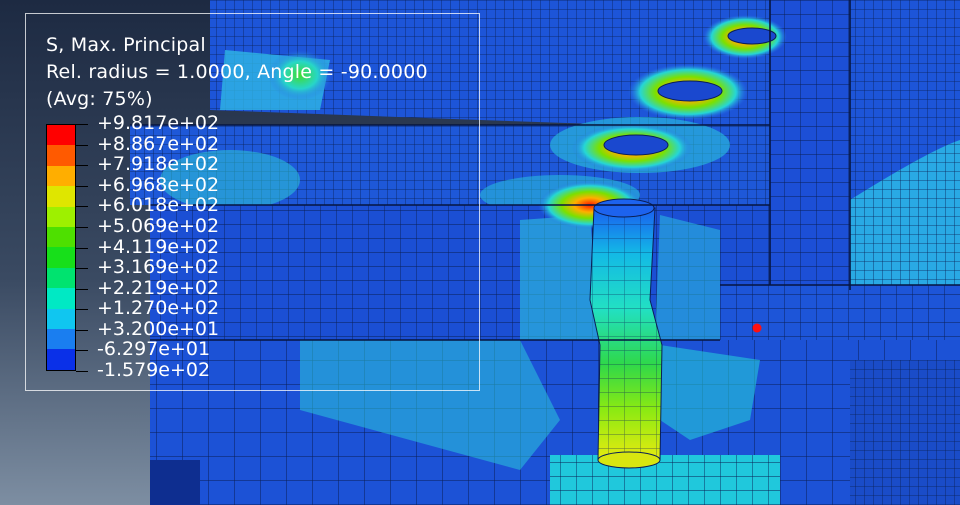  Describe the element at coordinates (154, 370) in the screenshot. I see `colorbar-tick-label: -1.579e+02` at that location.